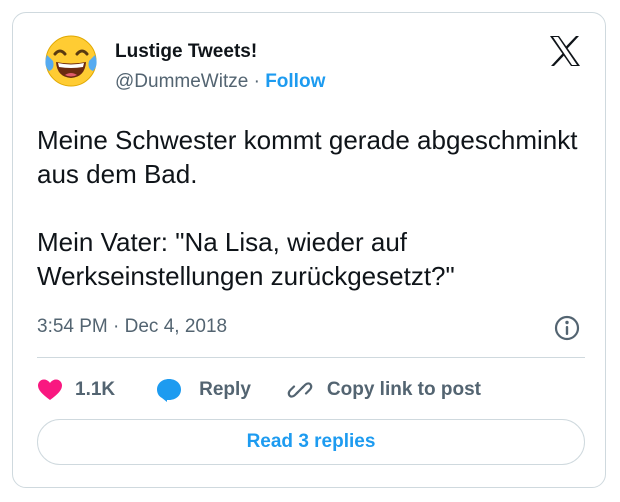 Image resolution: width=620 pixels, height=502 pixels. I want to click on avatar, so click(71, 61).